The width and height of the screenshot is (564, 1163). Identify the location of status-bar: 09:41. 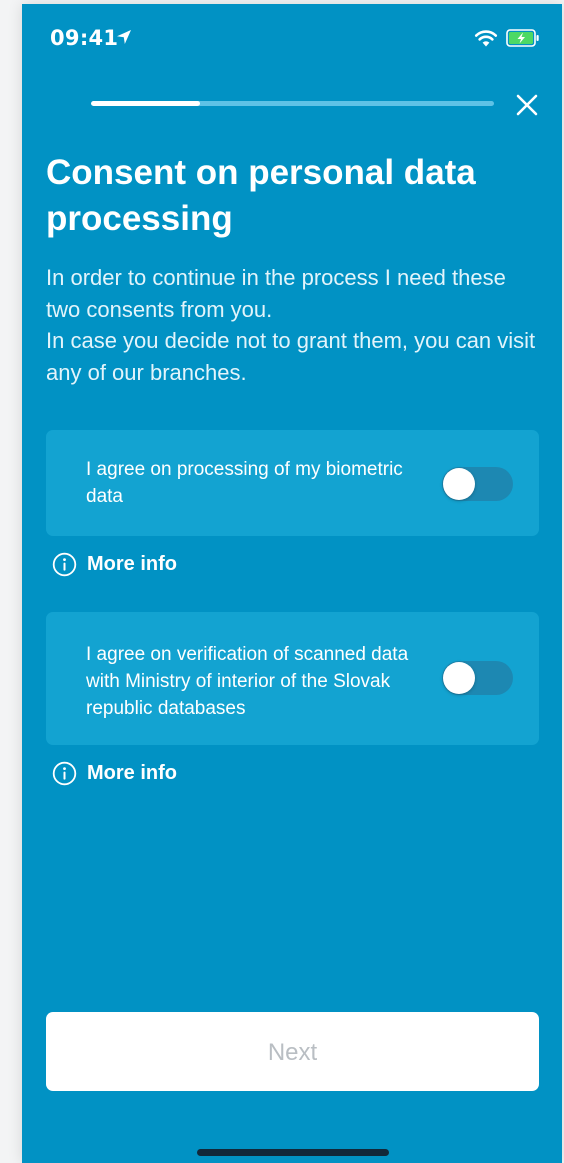
(292, 39).